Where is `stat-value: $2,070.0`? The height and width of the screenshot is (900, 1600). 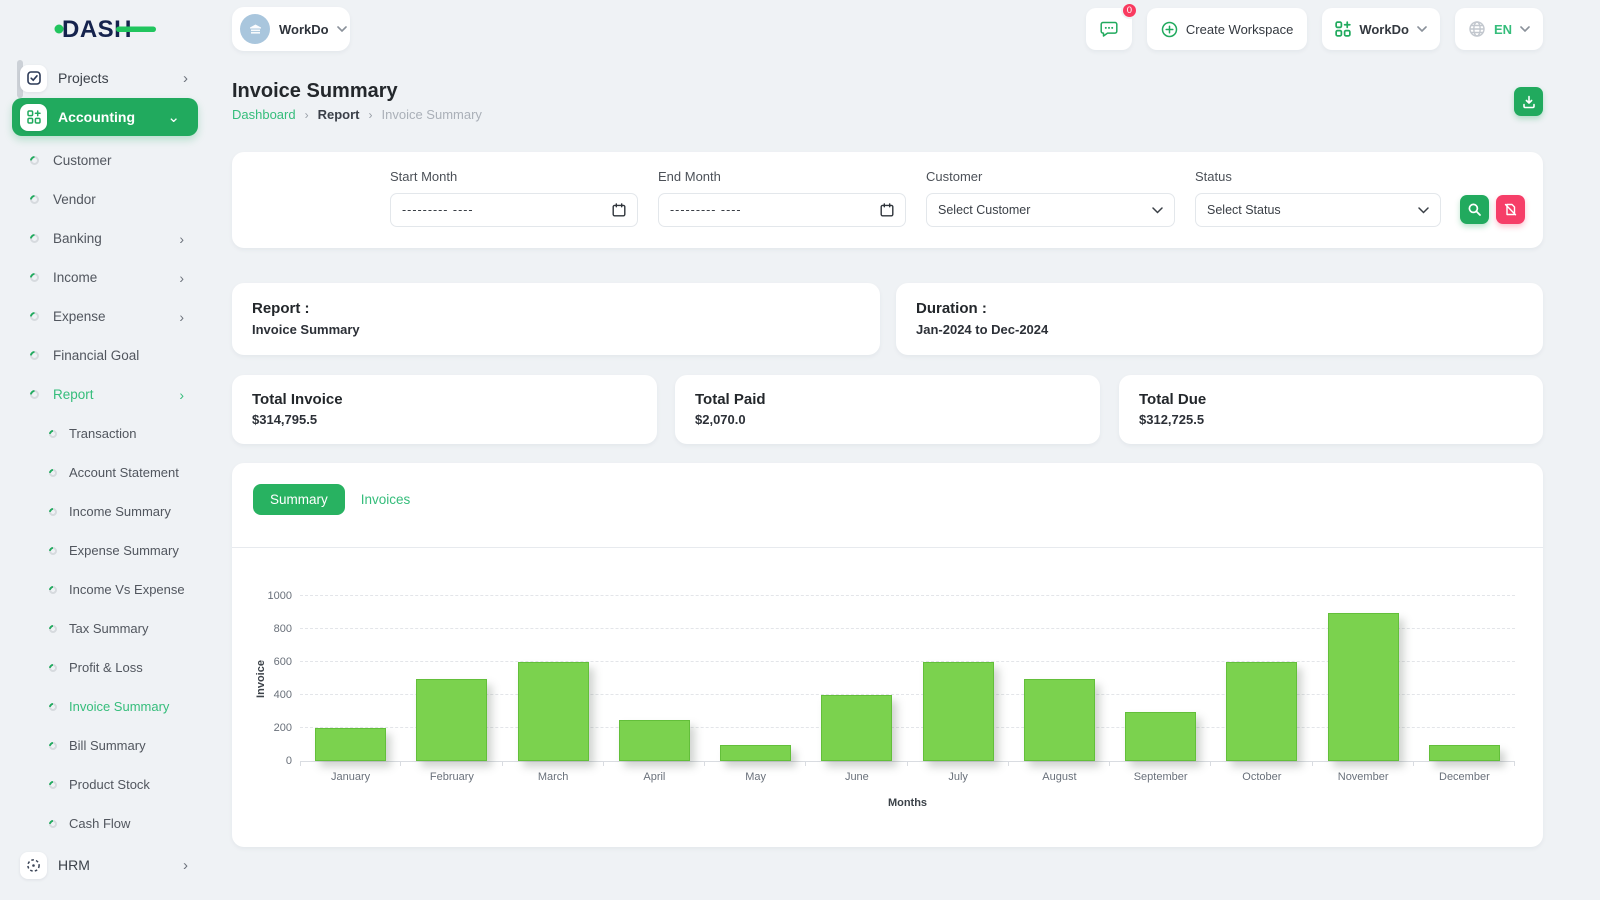
stat-value: $2,070.0 is located at coordinates (720, 419).